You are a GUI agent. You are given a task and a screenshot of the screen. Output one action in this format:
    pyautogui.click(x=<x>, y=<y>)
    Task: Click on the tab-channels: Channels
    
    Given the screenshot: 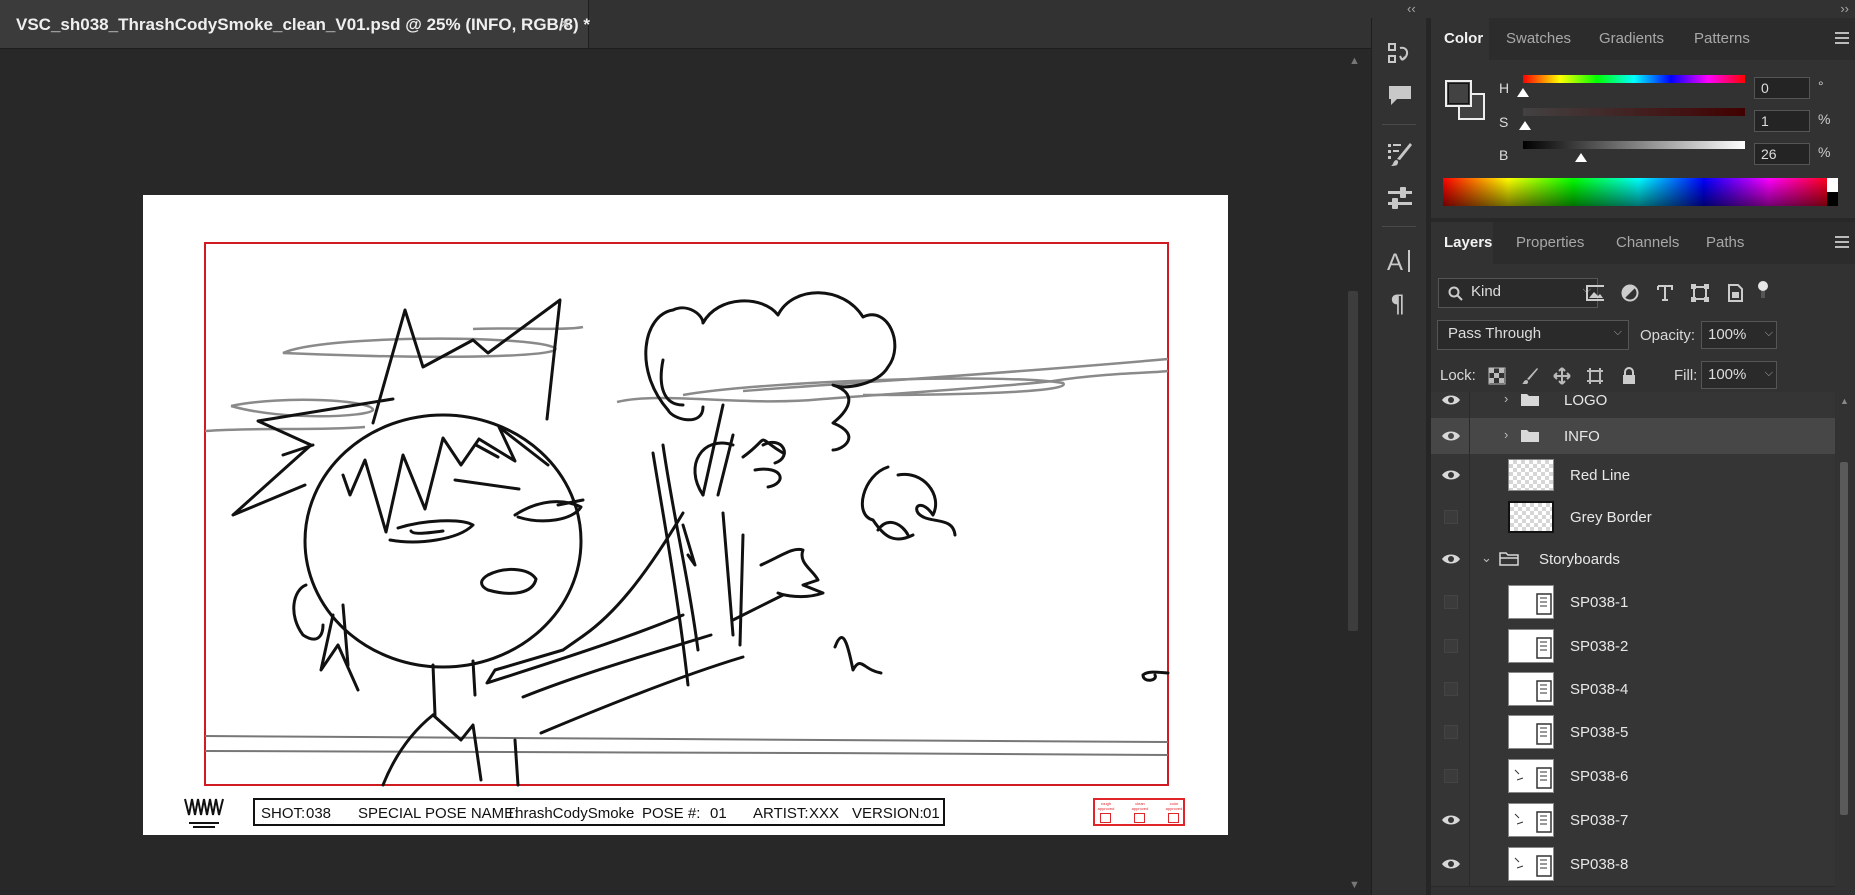 What is the action you would take?
    pyautogui.click(x=1647, y=242)
    